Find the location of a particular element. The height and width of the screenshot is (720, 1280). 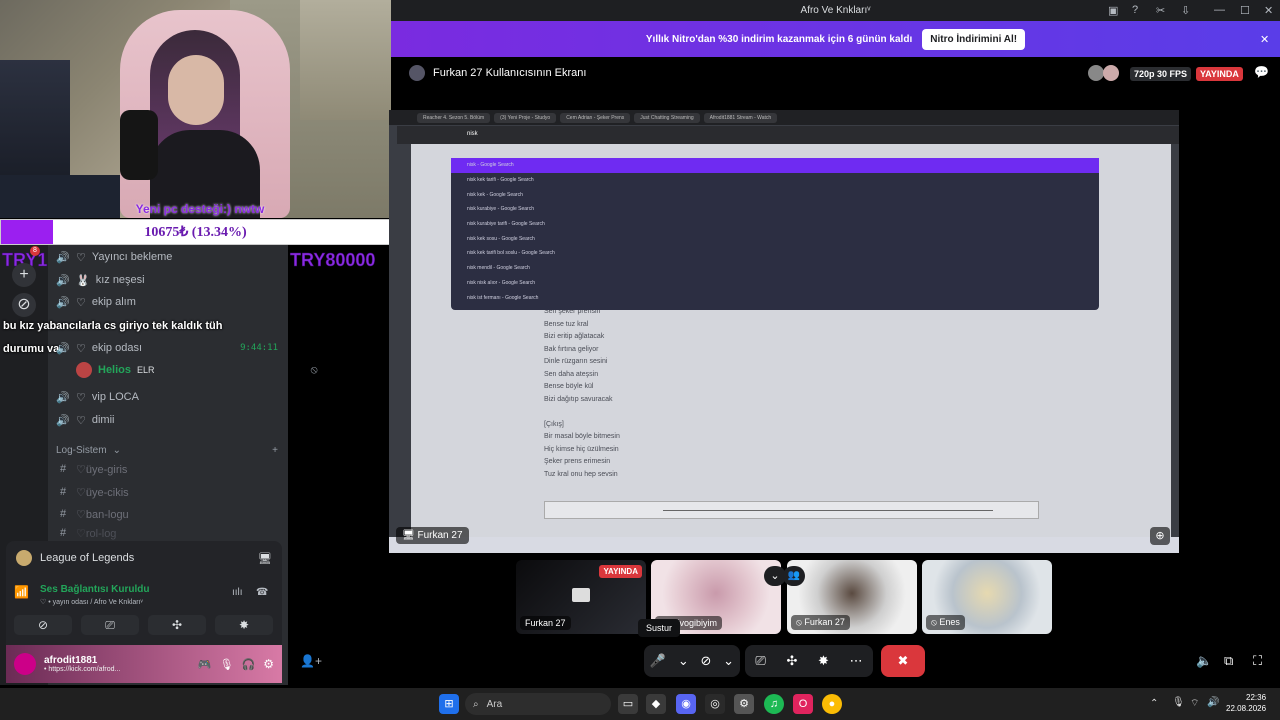

inbox-icon: ▣ is located at coordinates (1113, 10).